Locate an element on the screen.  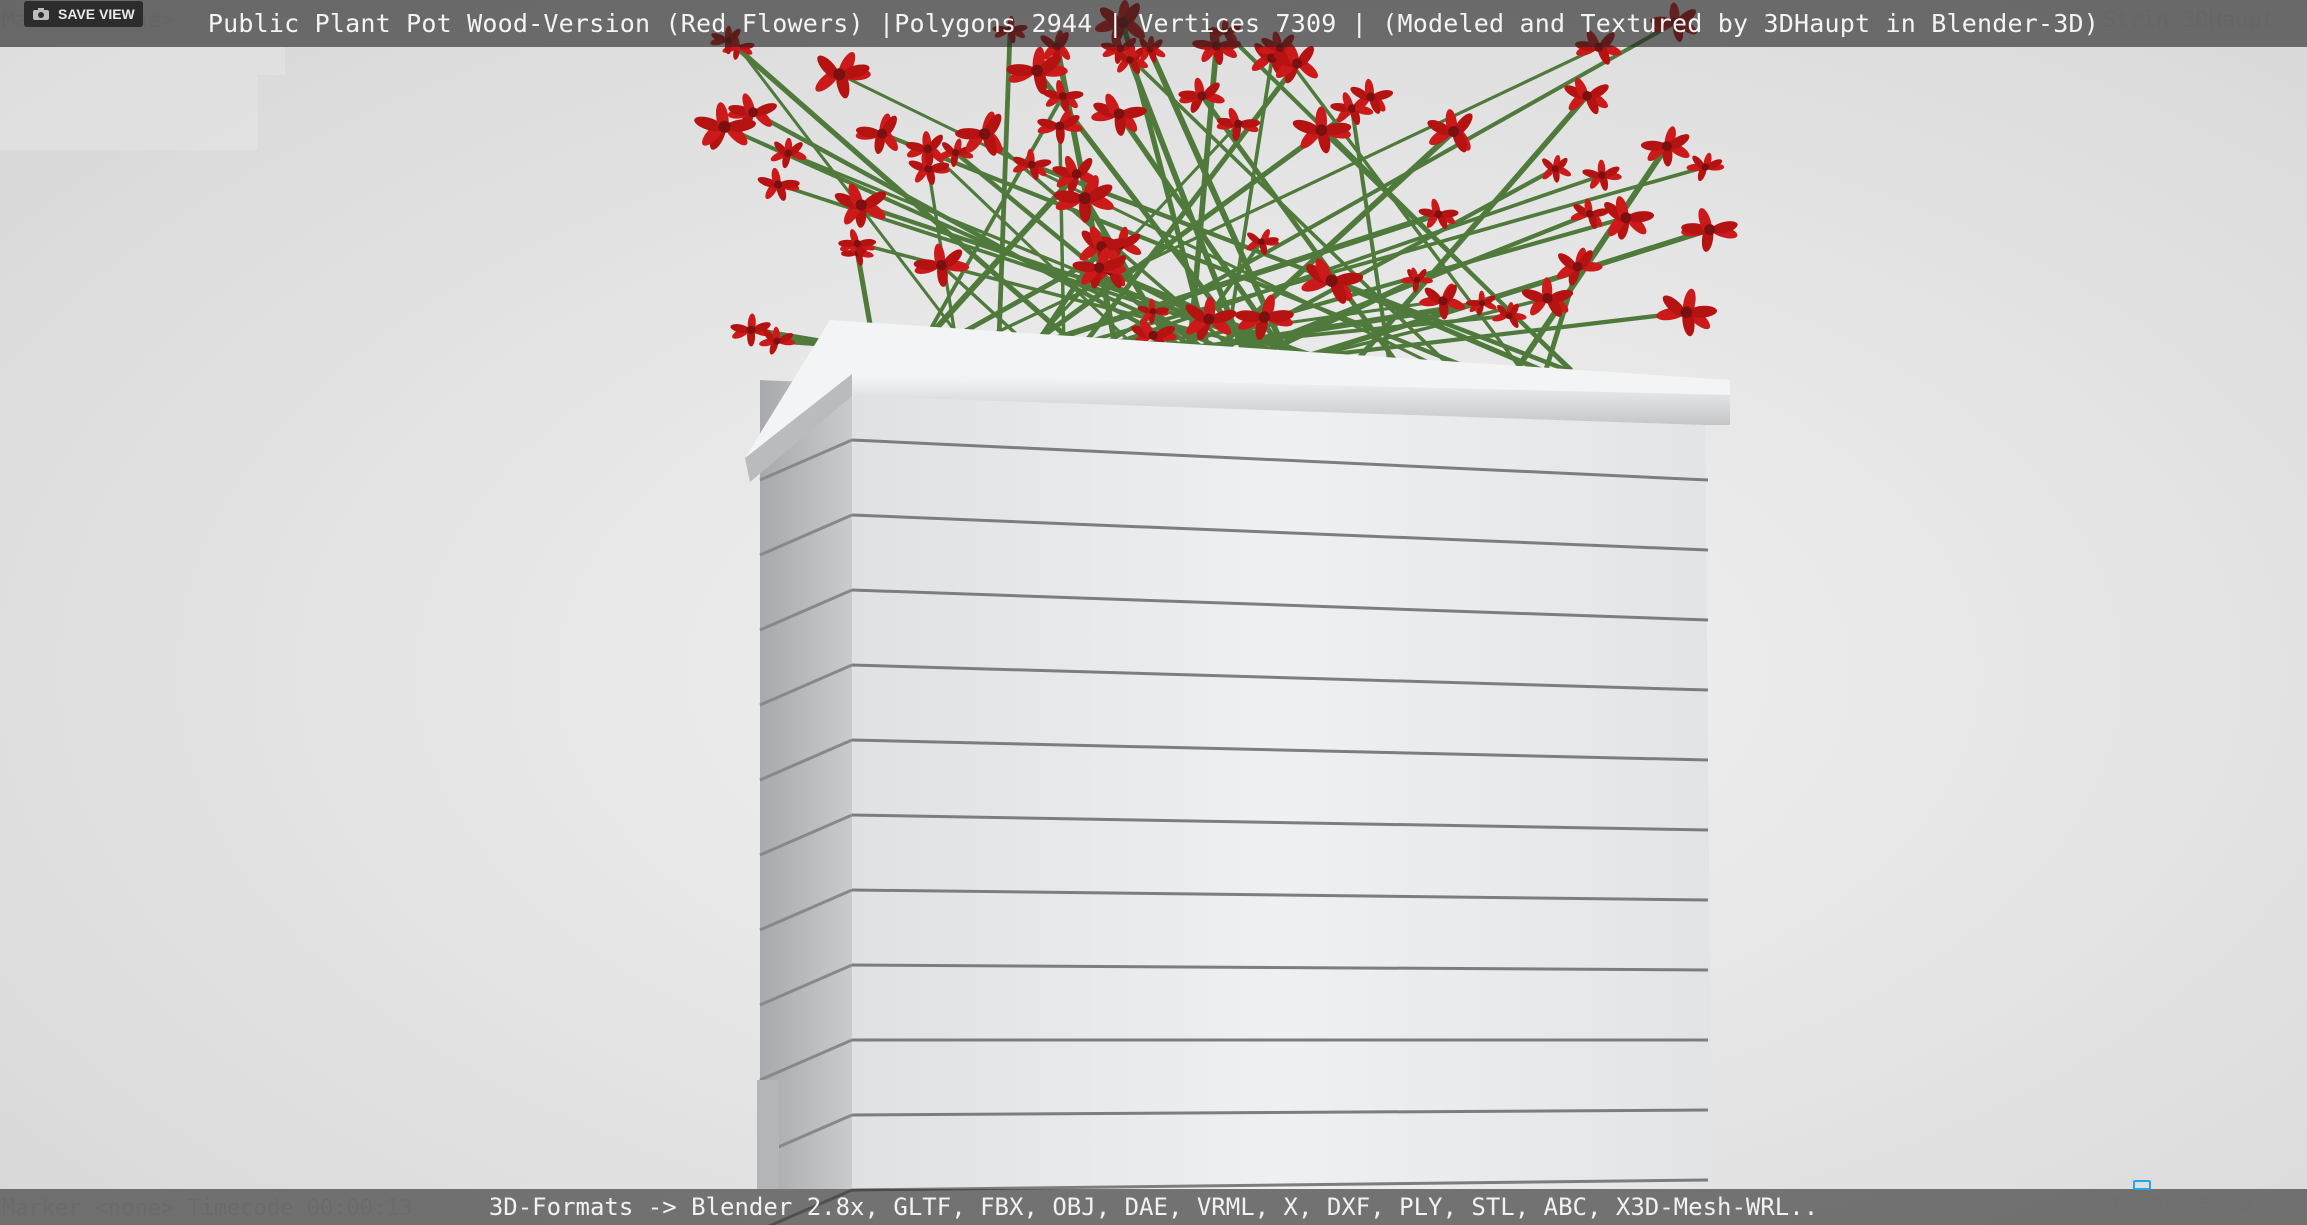
save-view-button: SAVE VIEW is located at coordinates (83, 14).